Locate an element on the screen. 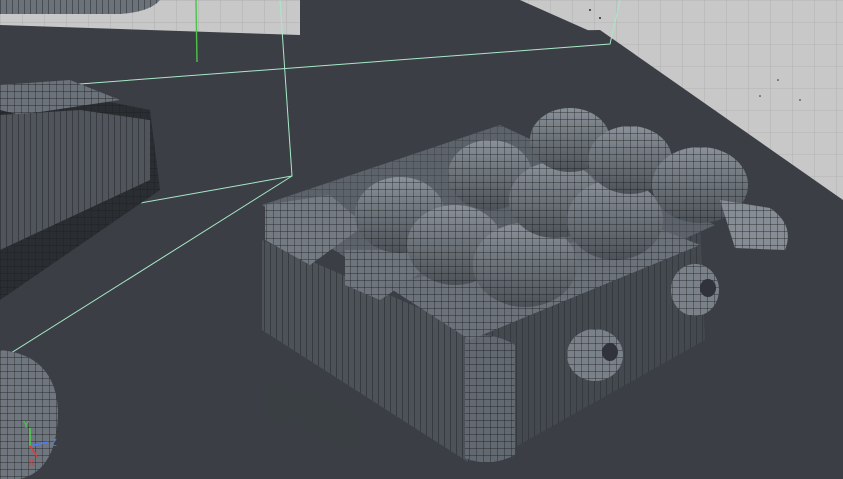  nozzle-lower-middle is located at coordinates (595, 355).